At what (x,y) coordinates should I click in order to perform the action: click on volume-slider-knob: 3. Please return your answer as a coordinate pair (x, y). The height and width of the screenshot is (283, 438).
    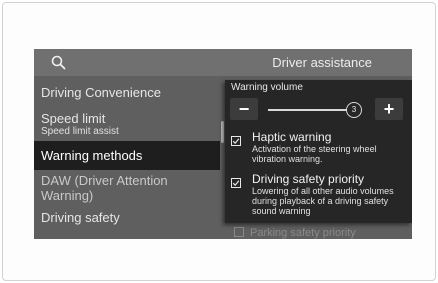
    Looking at the image, I should click on (354, 110).